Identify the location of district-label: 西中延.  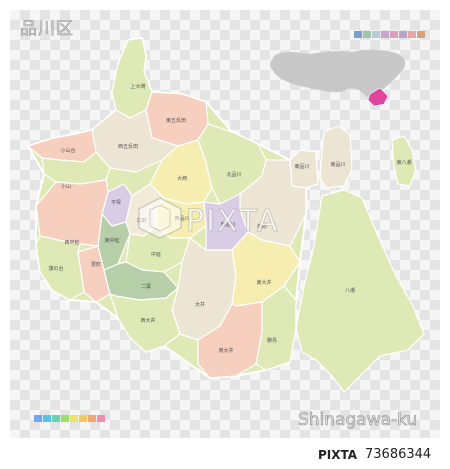
(71, 242).